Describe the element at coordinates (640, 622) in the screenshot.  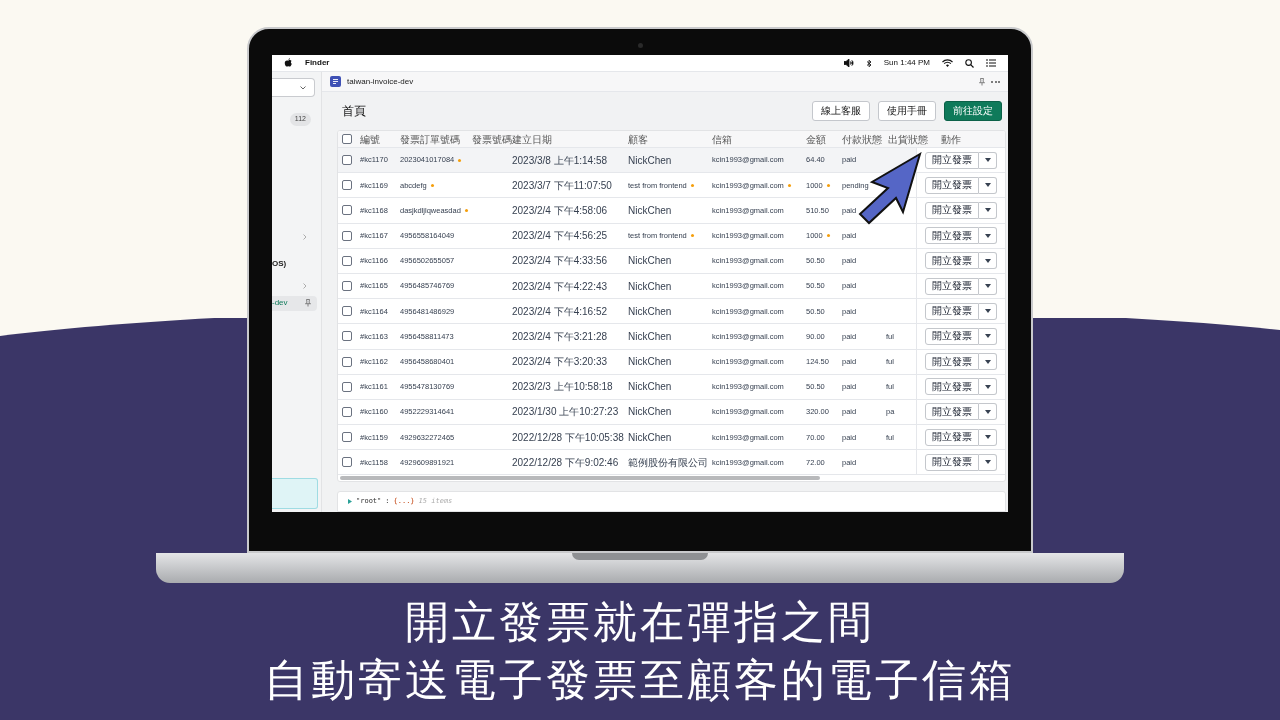
I see `caption-text: 開立發票就在彈指之間` at that location.